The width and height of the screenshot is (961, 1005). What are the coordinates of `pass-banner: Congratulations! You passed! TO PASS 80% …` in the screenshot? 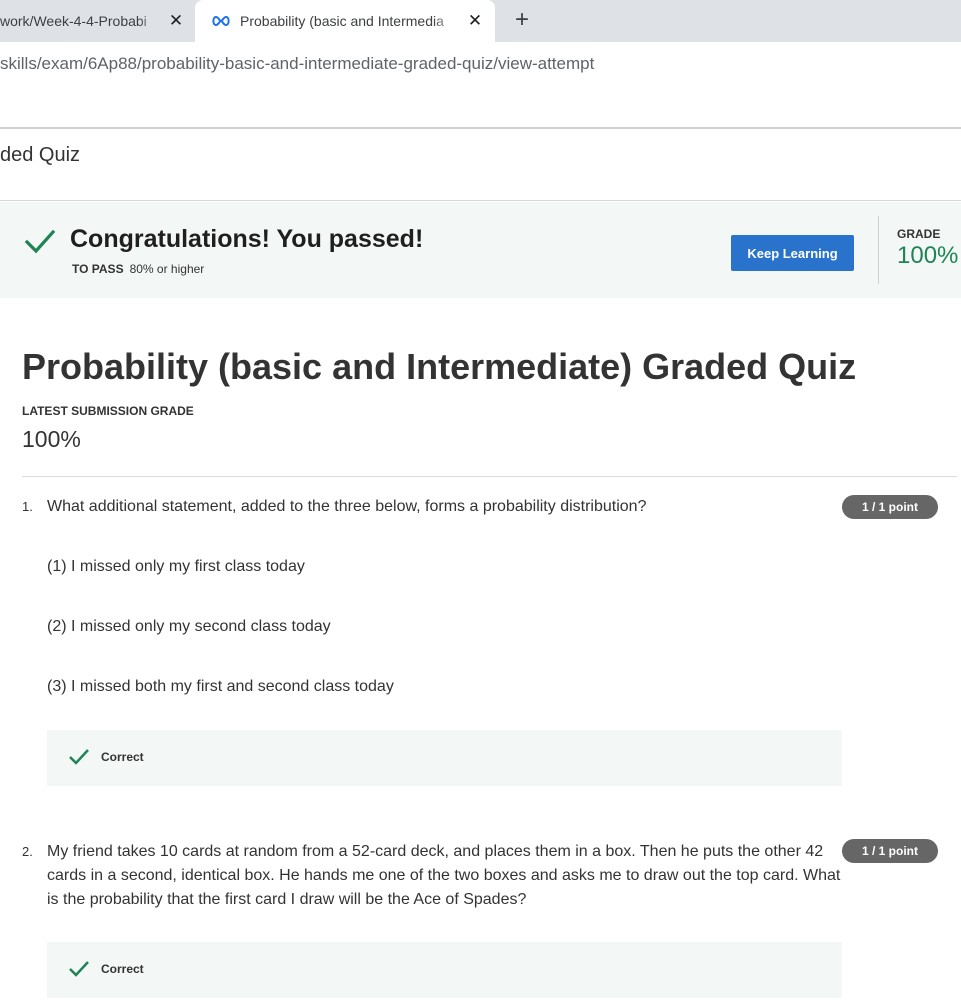 It's located at (480, 250).